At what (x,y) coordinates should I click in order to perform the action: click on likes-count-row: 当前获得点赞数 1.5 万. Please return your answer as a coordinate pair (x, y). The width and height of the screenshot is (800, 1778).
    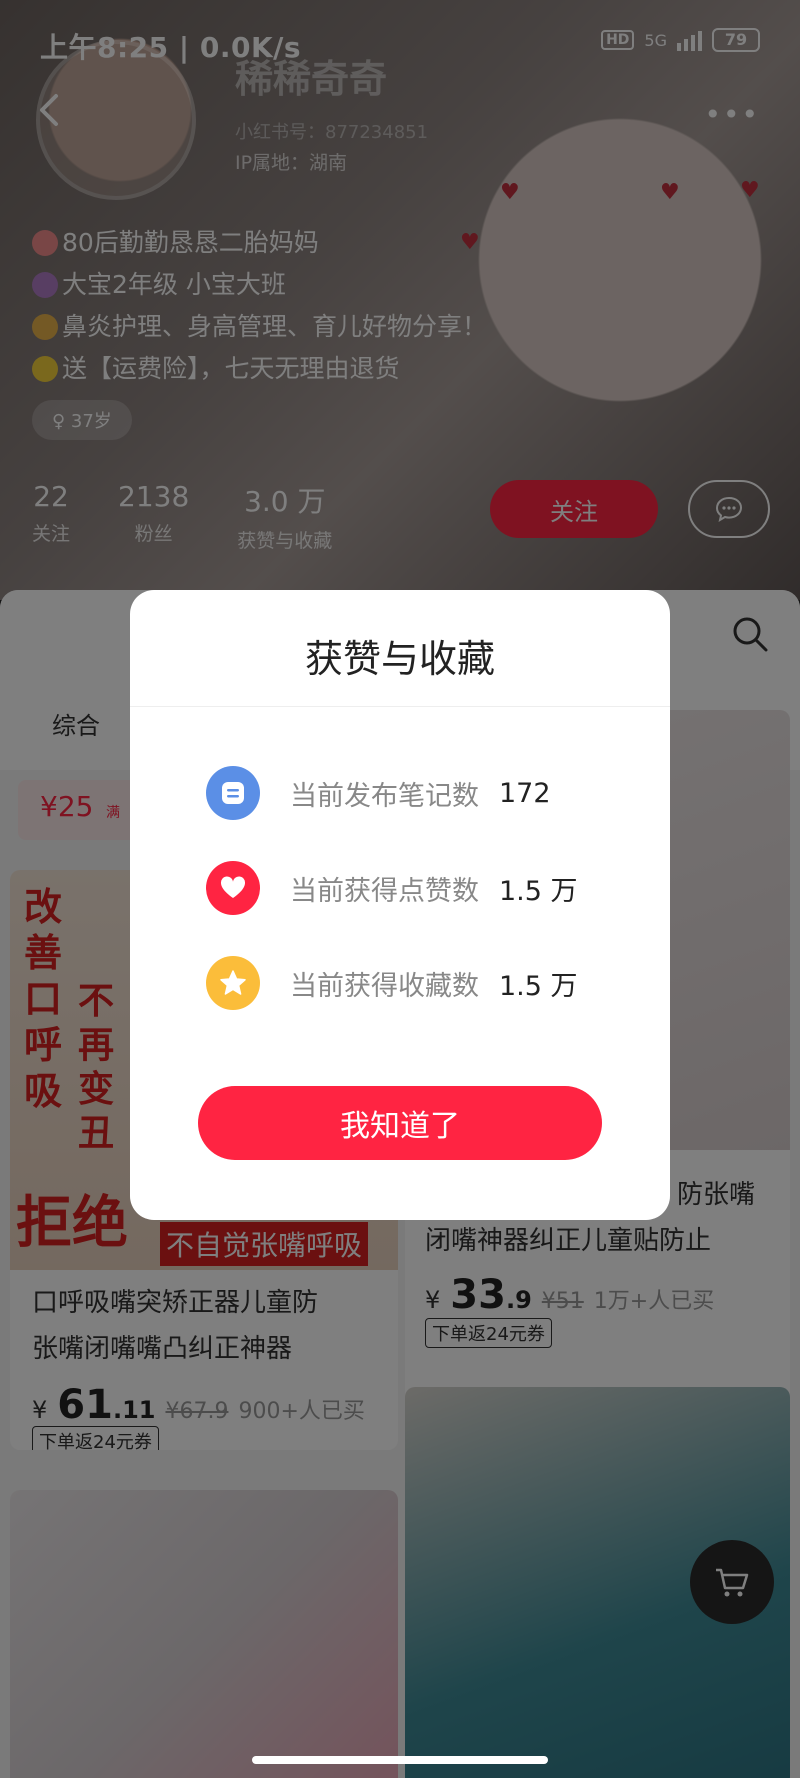
    Looking at the image, I should click on (392, 888).